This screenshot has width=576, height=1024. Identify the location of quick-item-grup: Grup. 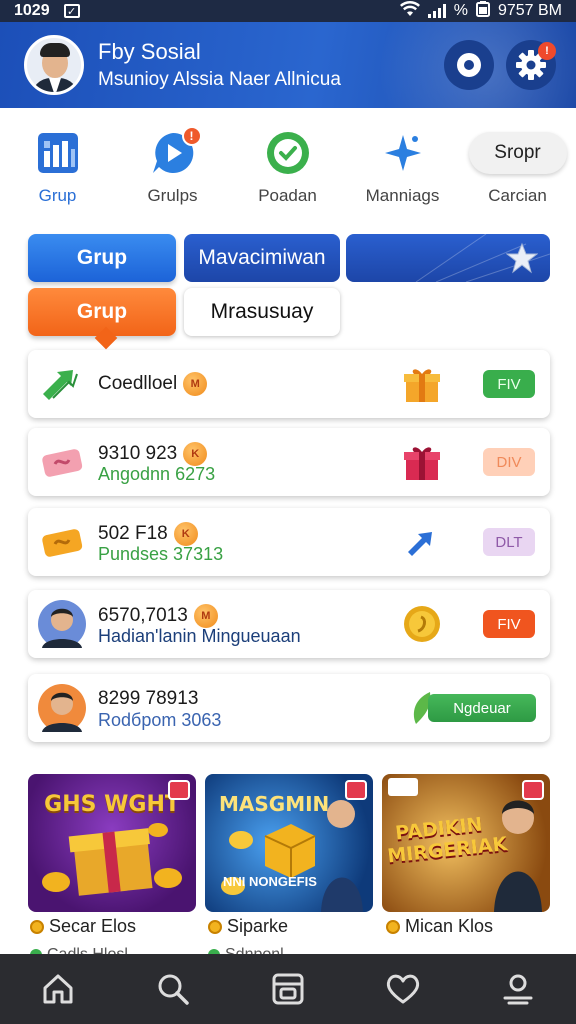
(57, 173).